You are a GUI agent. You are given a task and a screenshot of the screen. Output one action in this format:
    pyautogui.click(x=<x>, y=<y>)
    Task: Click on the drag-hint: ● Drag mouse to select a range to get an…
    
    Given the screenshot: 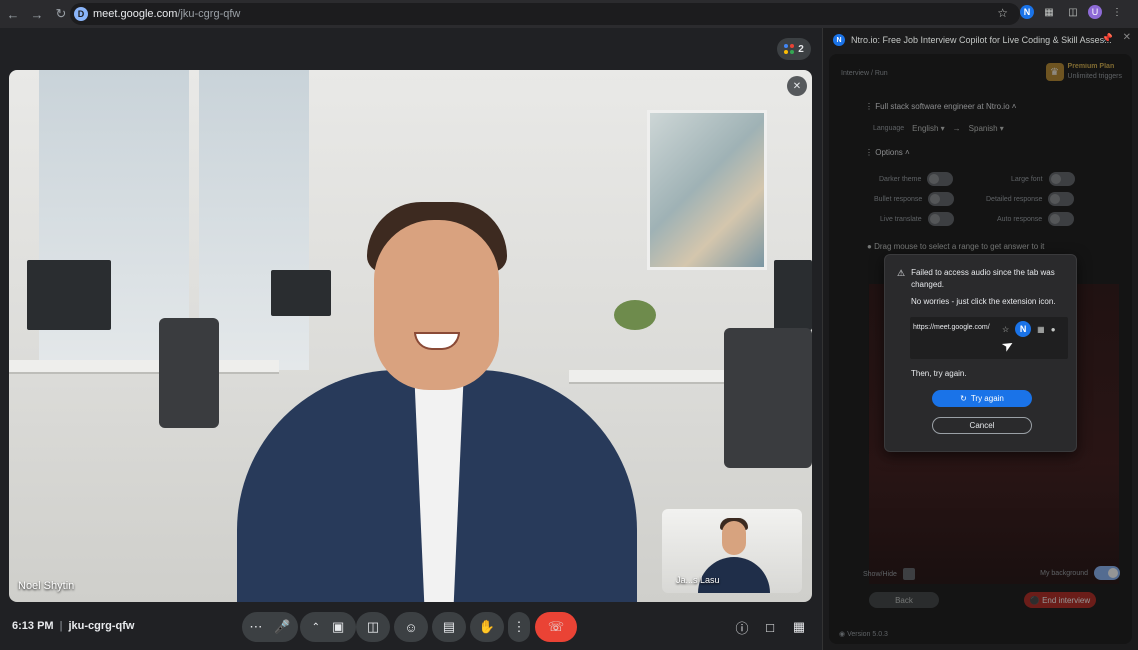 What is the action you would take?
    pyautogui.click(x=956, y=246)
    